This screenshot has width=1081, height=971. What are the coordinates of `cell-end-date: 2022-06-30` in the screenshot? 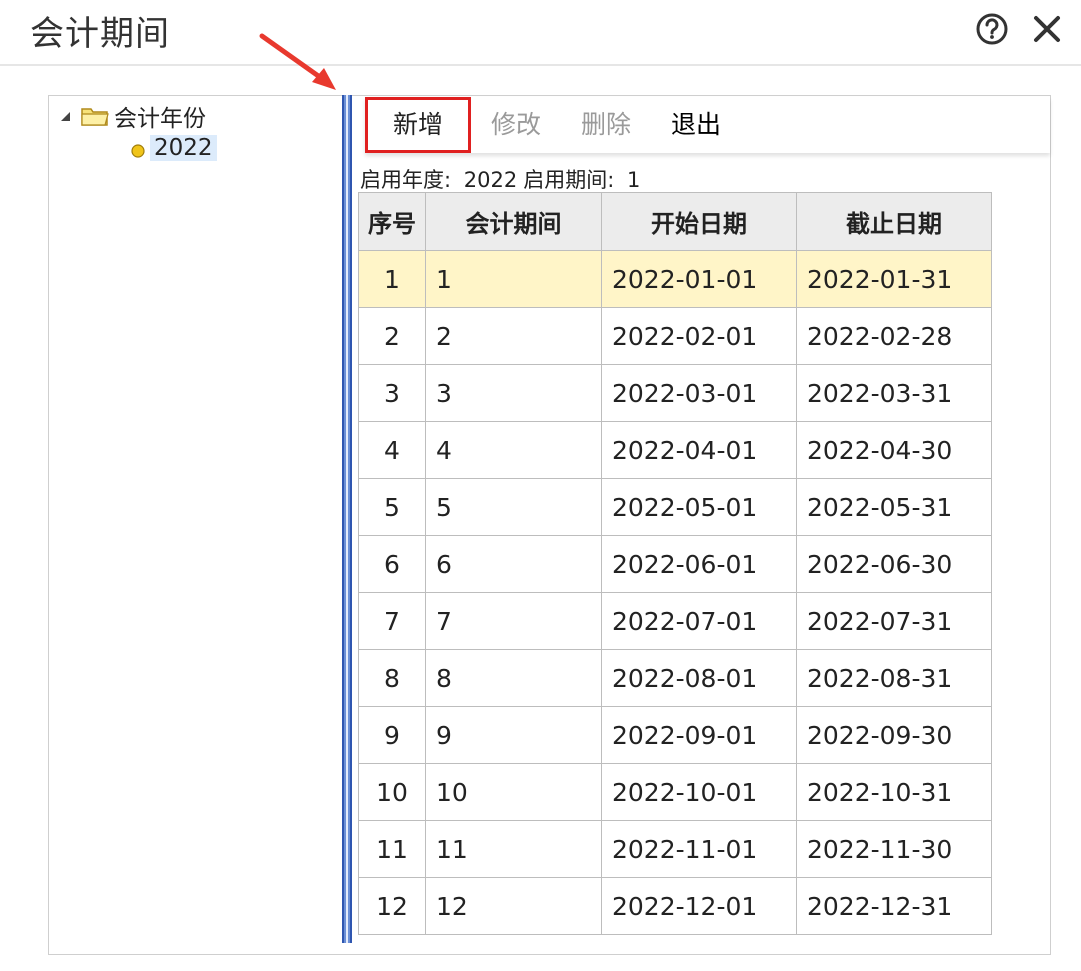 It's located at (894, 564).